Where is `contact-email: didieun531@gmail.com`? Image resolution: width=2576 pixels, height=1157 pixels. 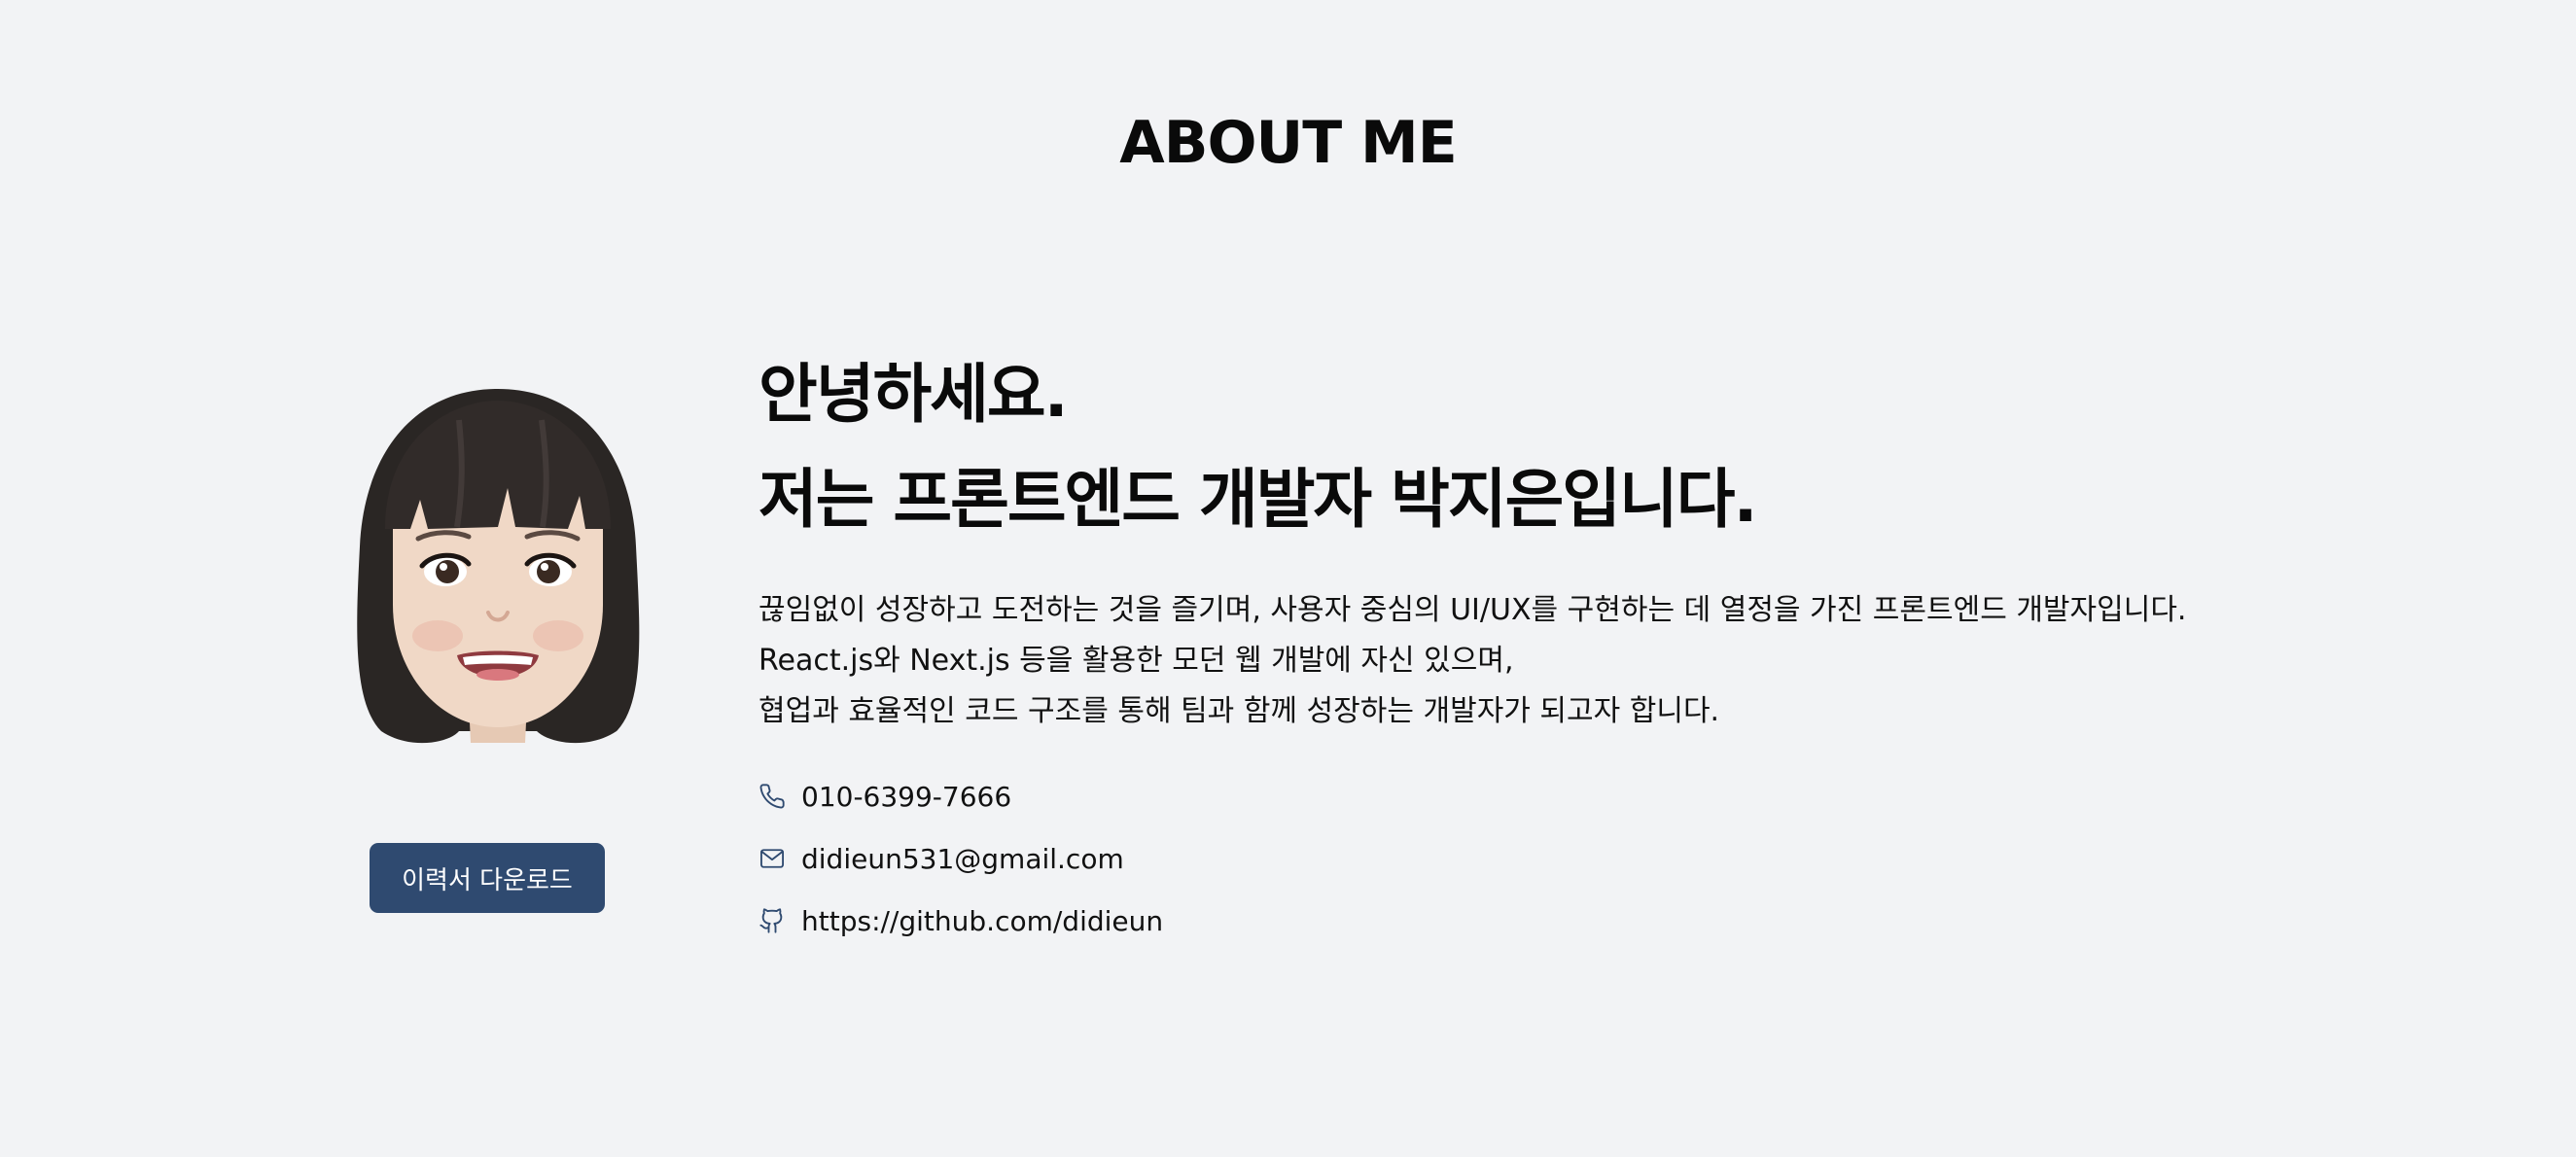
contact-email: didieun531@gmail.com is located at coordinates (961, 858).